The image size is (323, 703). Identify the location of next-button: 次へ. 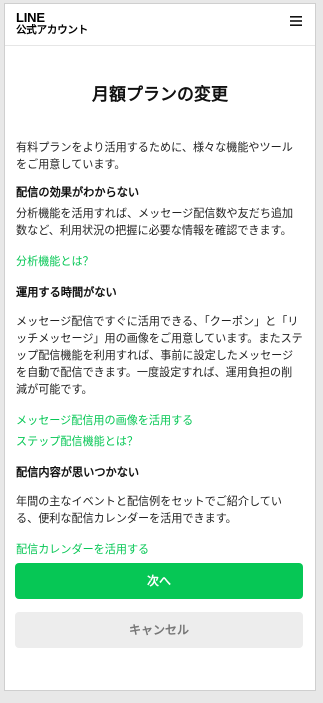
(159, 581).